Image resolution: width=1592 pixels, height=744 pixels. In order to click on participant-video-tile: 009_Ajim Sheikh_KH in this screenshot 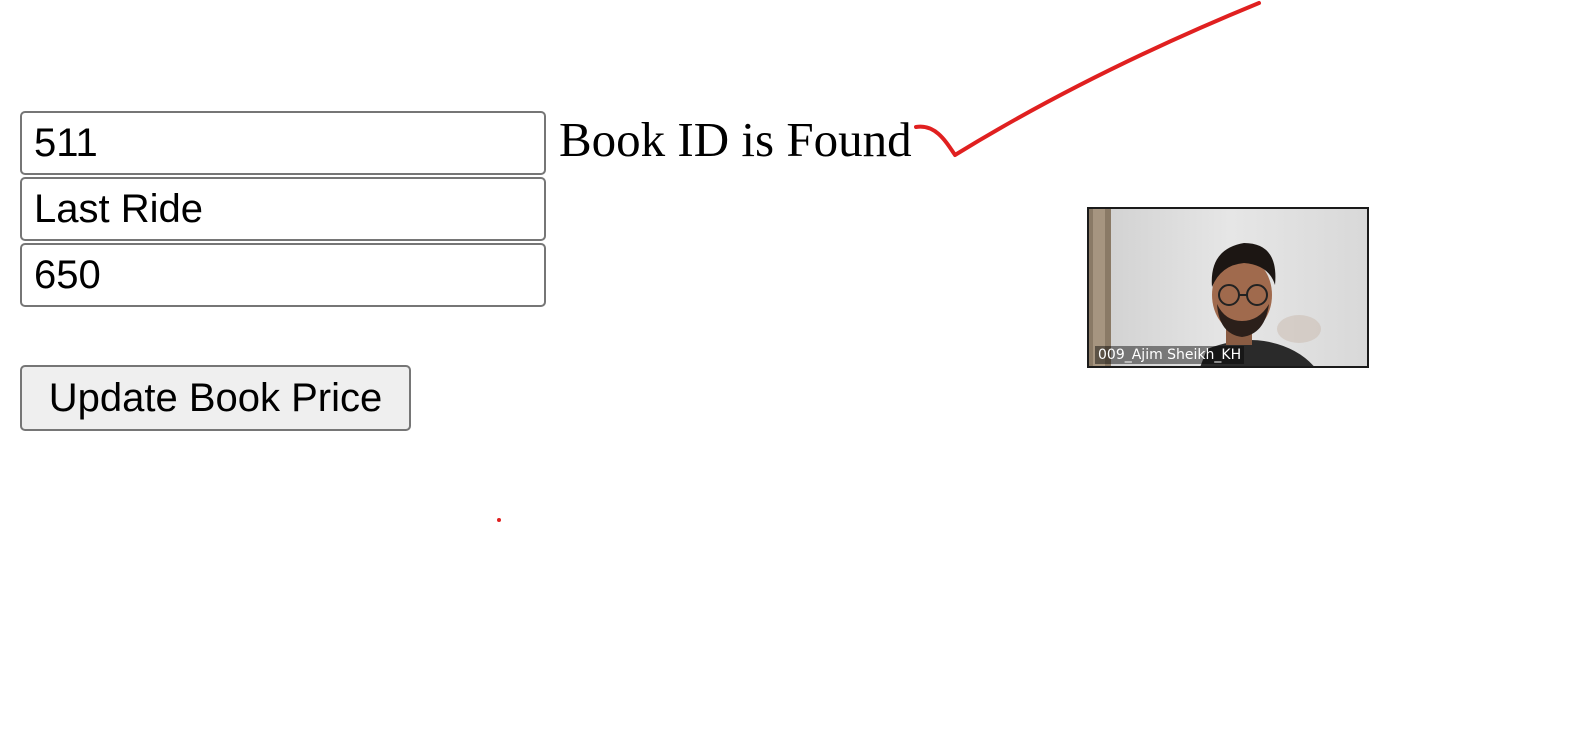, I will do `click(1228, 287)`.